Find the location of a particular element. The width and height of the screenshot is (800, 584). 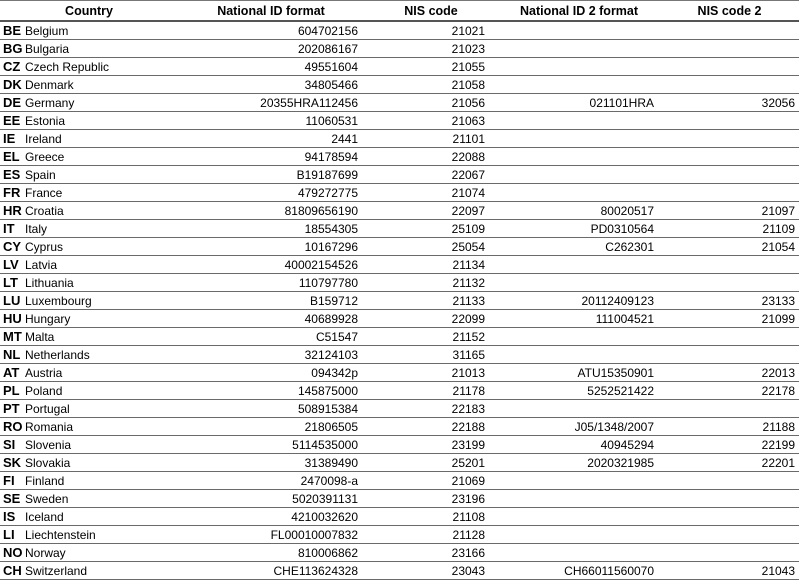

country-name: Czech Republic is located at coordinates (101, 66).